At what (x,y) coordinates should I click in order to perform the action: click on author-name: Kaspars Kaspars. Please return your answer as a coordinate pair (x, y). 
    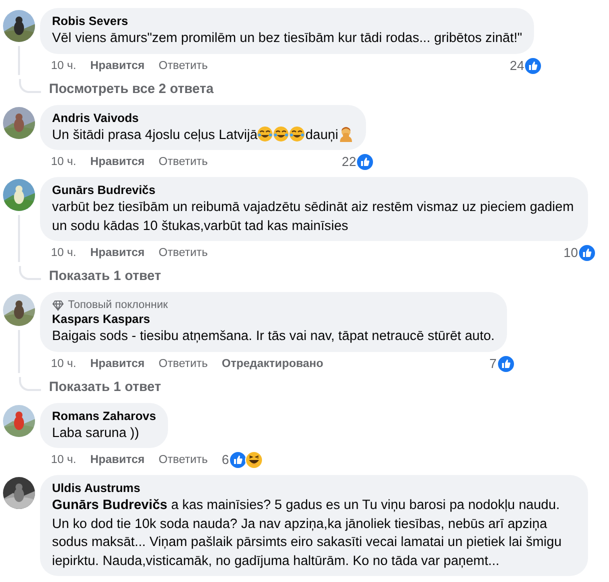
    Looking at the image, I should click on (273, 319).